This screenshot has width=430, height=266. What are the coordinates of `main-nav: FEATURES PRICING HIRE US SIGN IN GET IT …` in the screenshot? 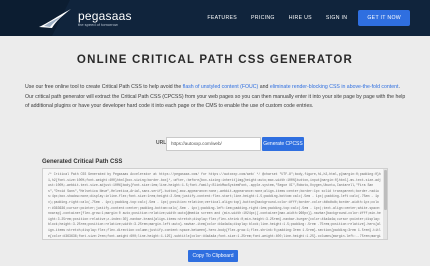 It's located at (305, 18).